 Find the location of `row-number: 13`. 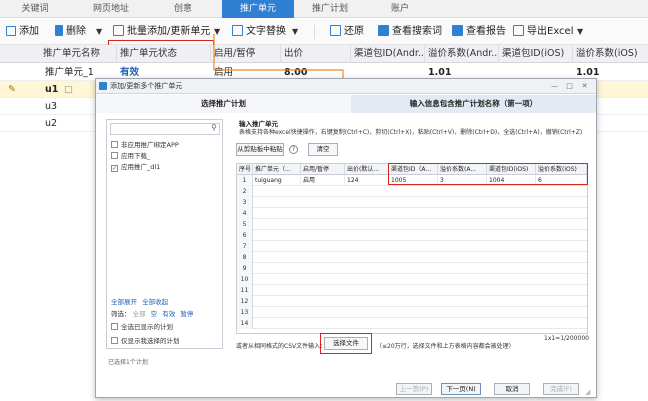

row-number: 13 is located at coordinates (245, 312).